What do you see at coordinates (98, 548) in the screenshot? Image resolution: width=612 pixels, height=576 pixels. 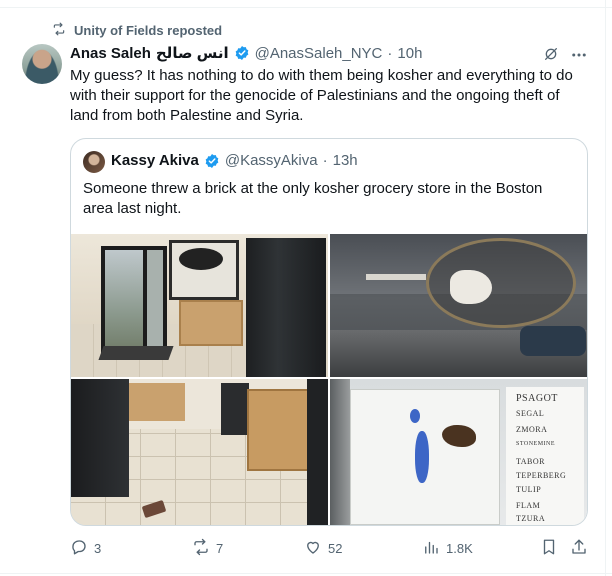 I see `reply-count: 3` at bounding box center [98, 548].